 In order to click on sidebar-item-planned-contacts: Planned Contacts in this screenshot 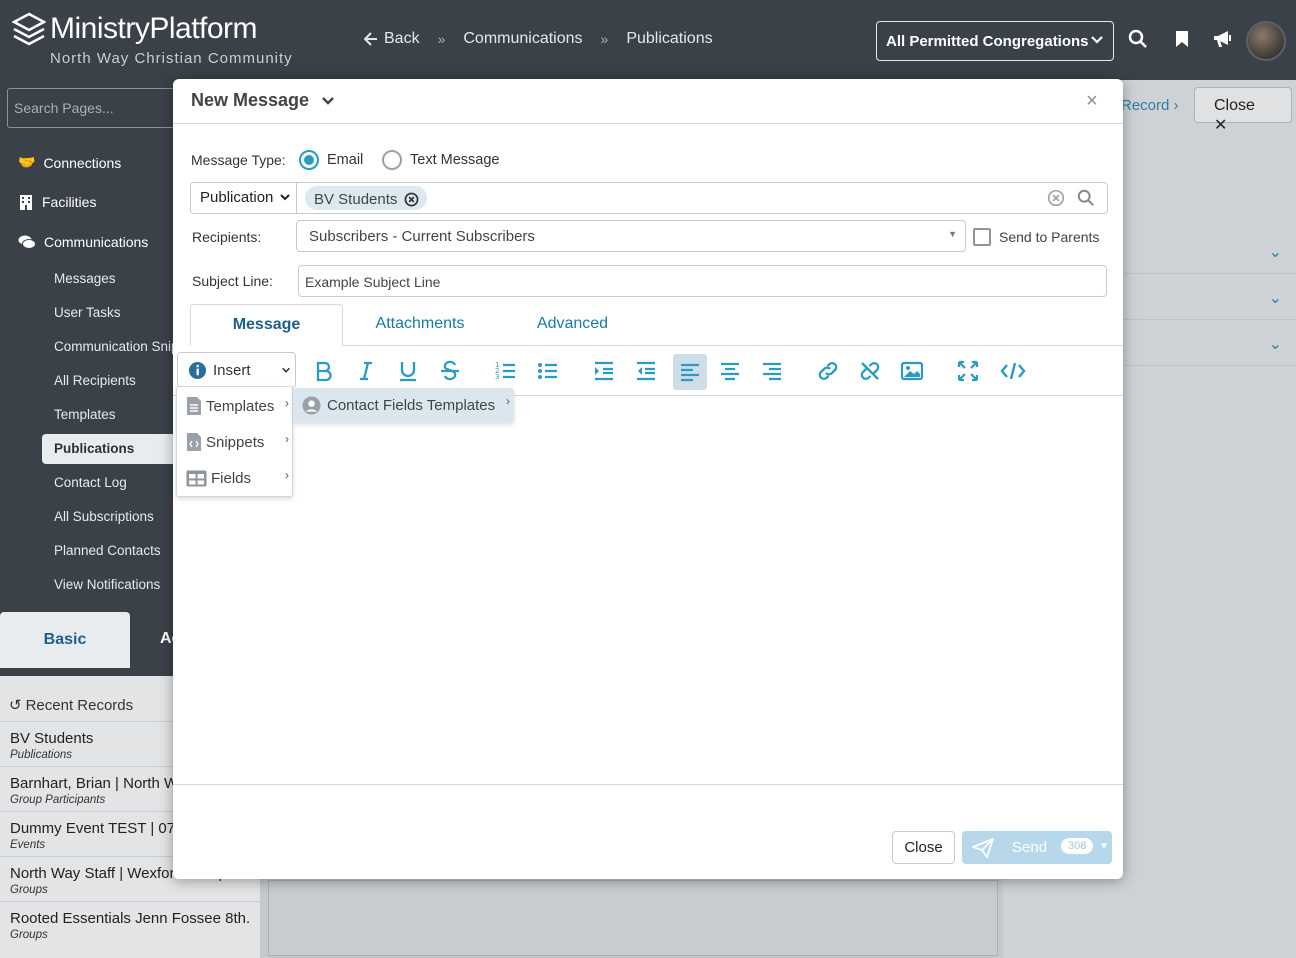, I will do `click(107, 550)`.